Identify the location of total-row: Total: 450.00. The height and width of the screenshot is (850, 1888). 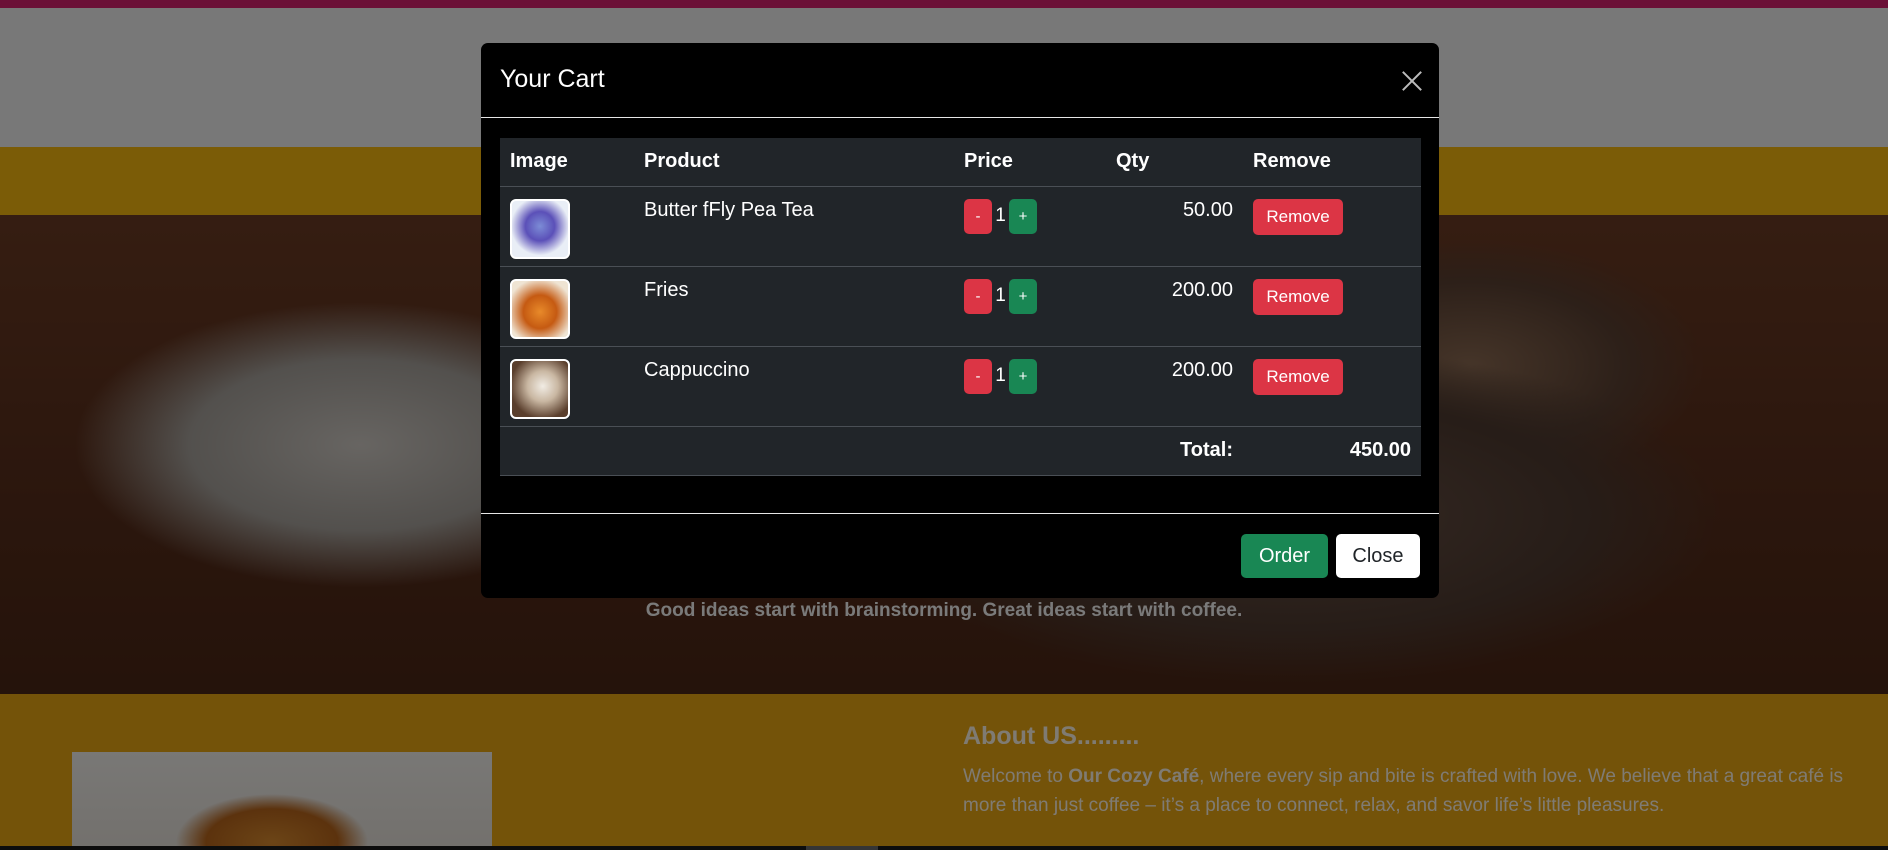
(960, 451).